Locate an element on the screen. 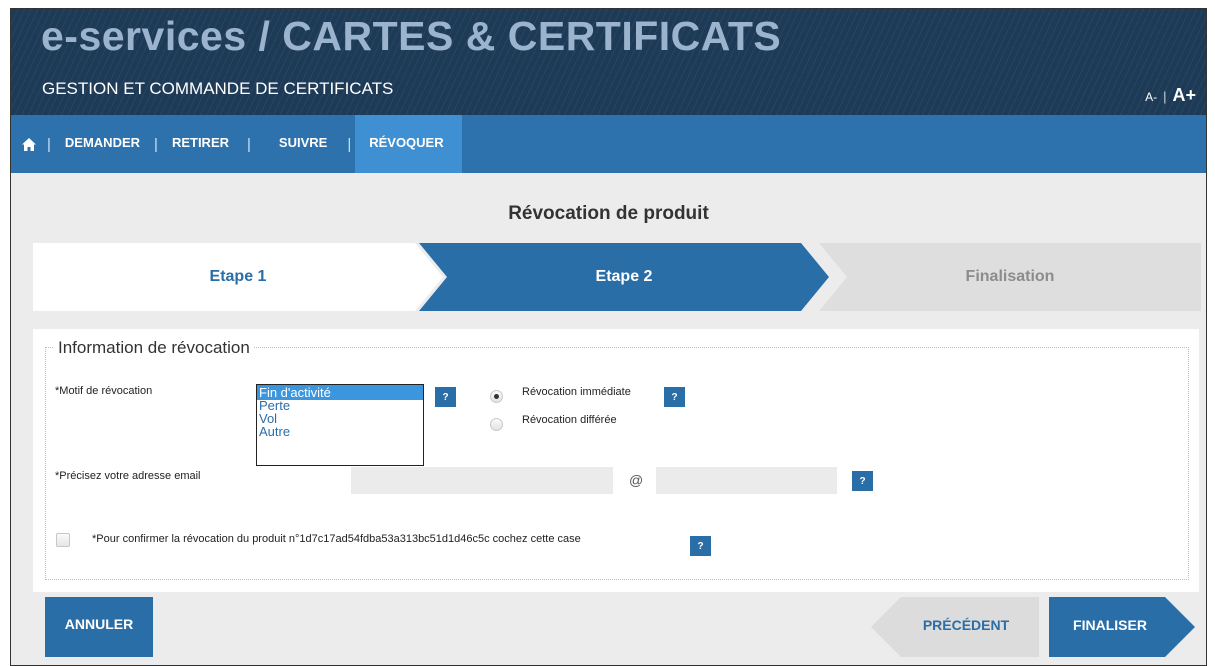 The height and width of the screenshot is (666, 1215). revocation-immediate-label: Révocation immédiate is located at coordinates (576, 392).